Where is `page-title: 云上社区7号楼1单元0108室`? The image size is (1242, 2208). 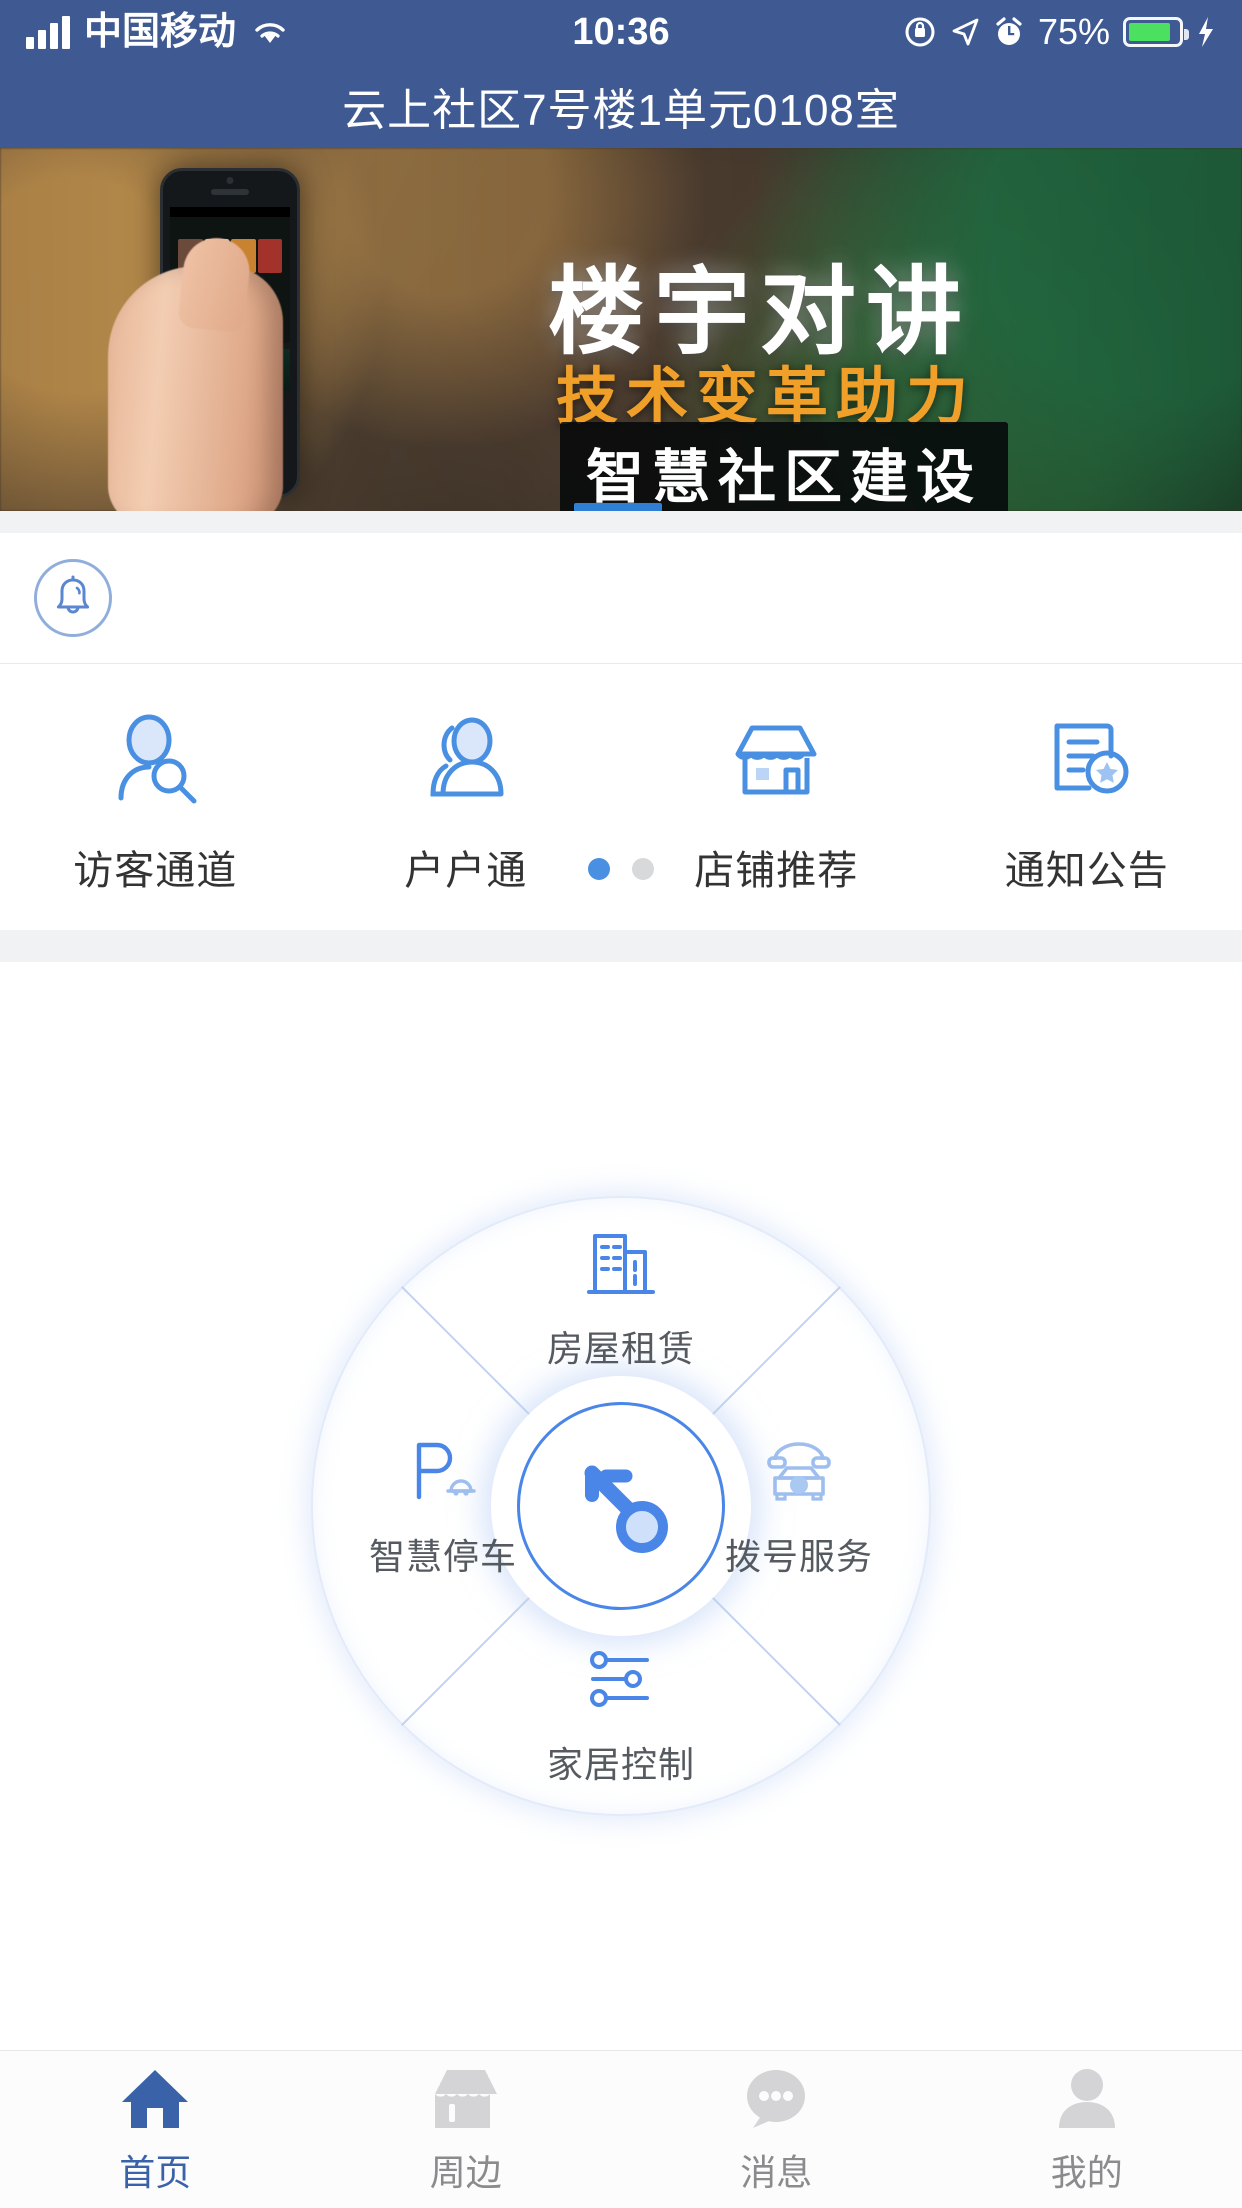
page-title: 云上社区7号楼1单元0108室 is located at coordinates (621, 110).